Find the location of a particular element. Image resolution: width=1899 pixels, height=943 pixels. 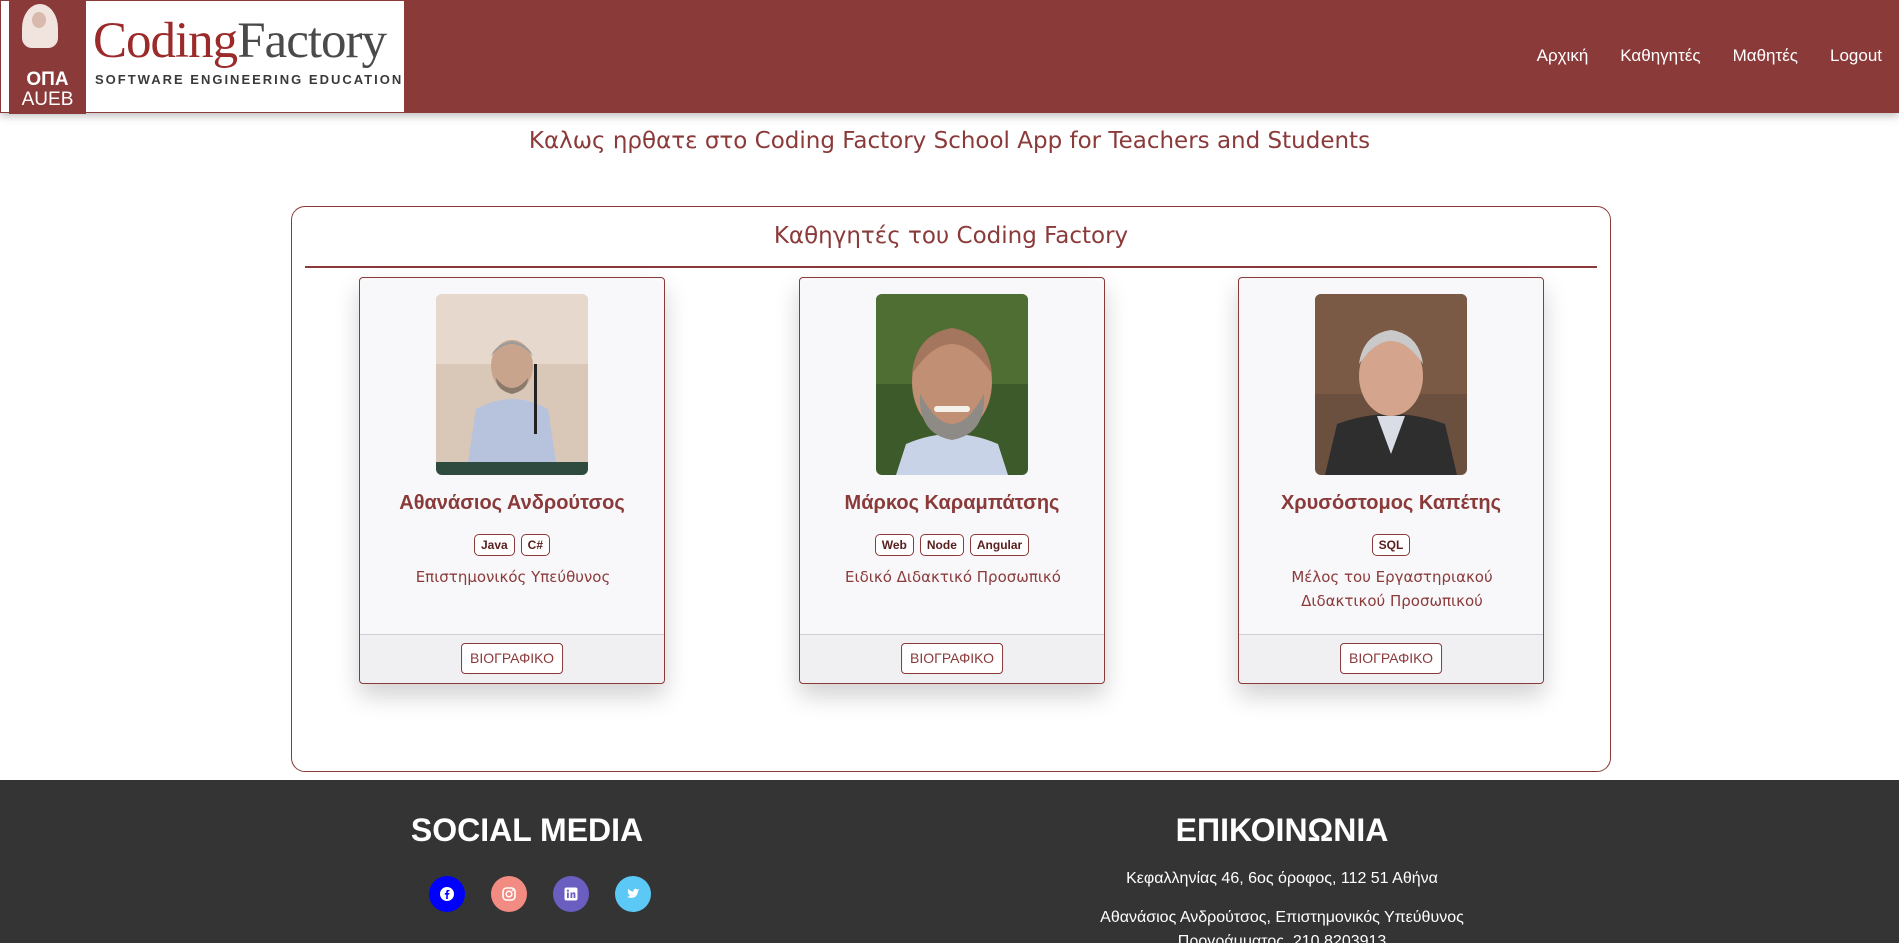

contact-phone: Προγράμματος, 210 8203913 is located at coordinates (1282, 938).